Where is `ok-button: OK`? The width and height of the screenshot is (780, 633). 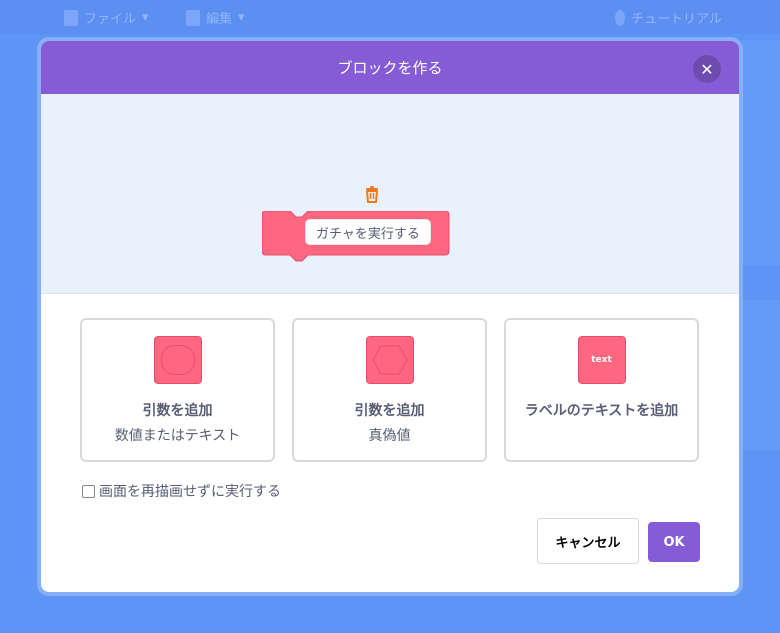
ok-button: OK is located at coordinates (674, 542).